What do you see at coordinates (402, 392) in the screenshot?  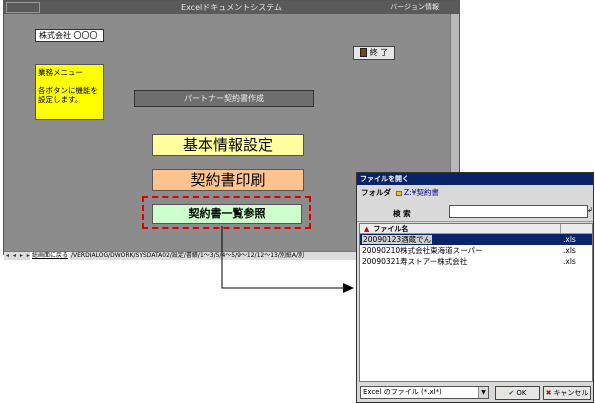 I see `file-type-value: Excel のファイル (*.xl*)` at bounding box center [402, 392].